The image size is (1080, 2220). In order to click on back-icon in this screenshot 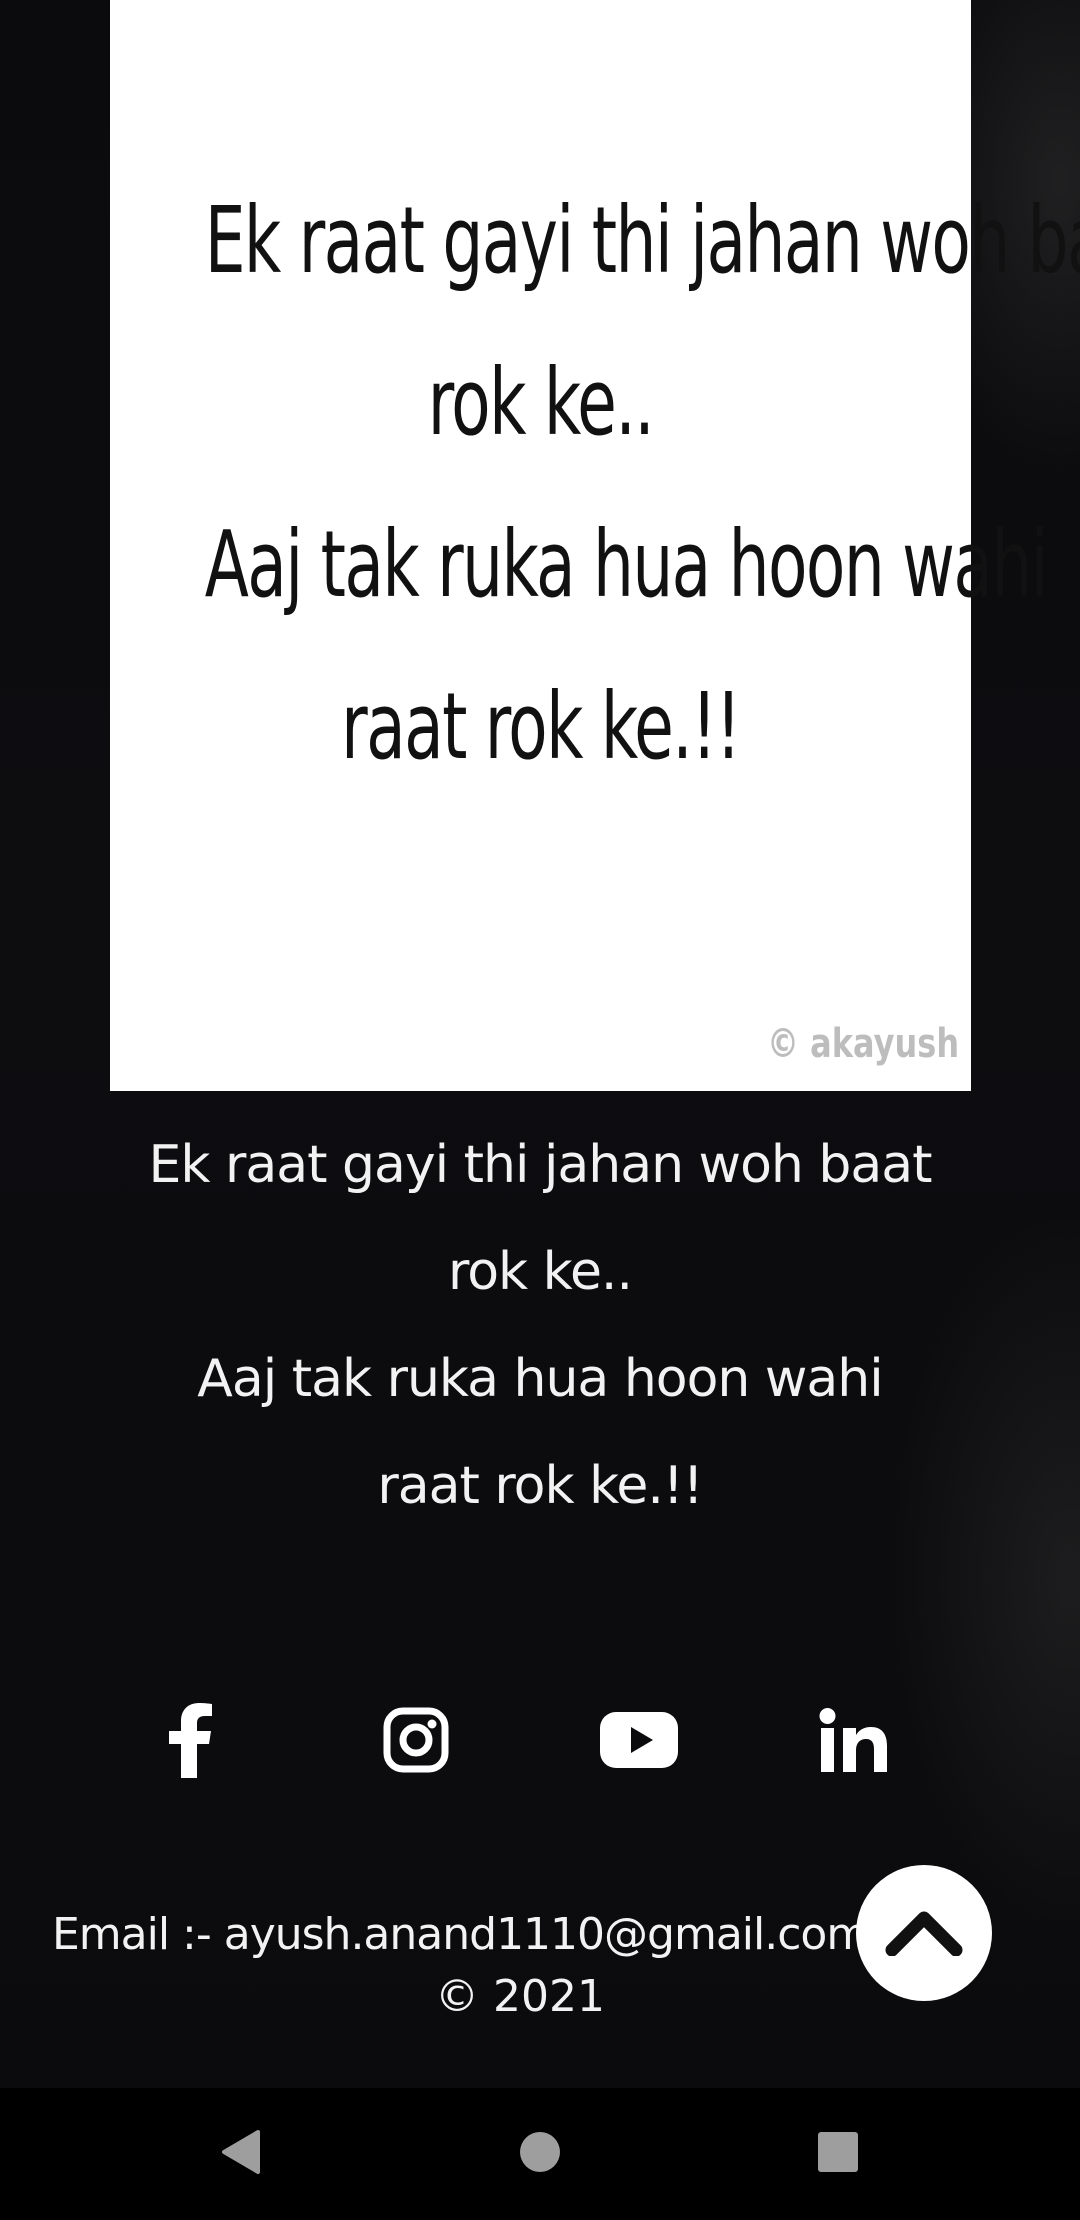, I will do `click(240, 2154)`.